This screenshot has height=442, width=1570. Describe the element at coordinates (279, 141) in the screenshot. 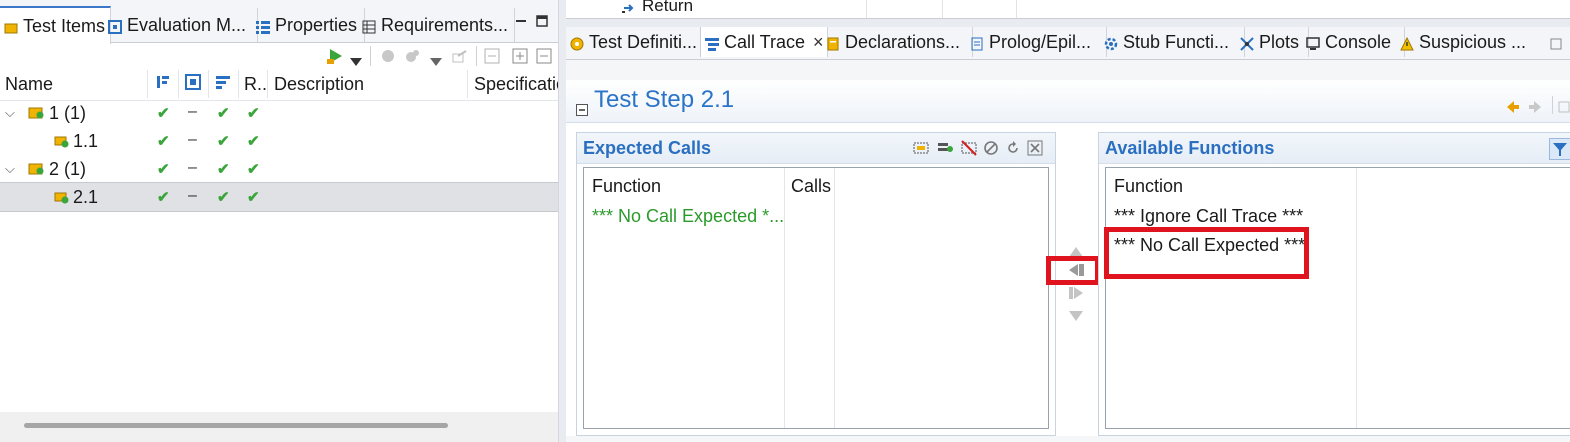

I see `tree-row: 1.1 ✔ – ✔ ✔` at that location.